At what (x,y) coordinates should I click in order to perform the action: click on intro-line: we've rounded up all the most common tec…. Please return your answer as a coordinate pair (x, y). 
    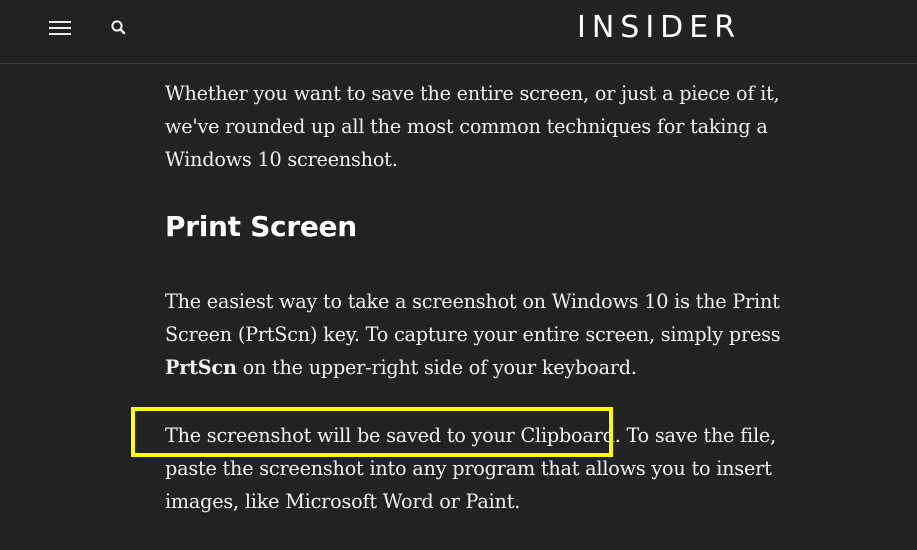
    Looking at the image, I should click on (466, 126).